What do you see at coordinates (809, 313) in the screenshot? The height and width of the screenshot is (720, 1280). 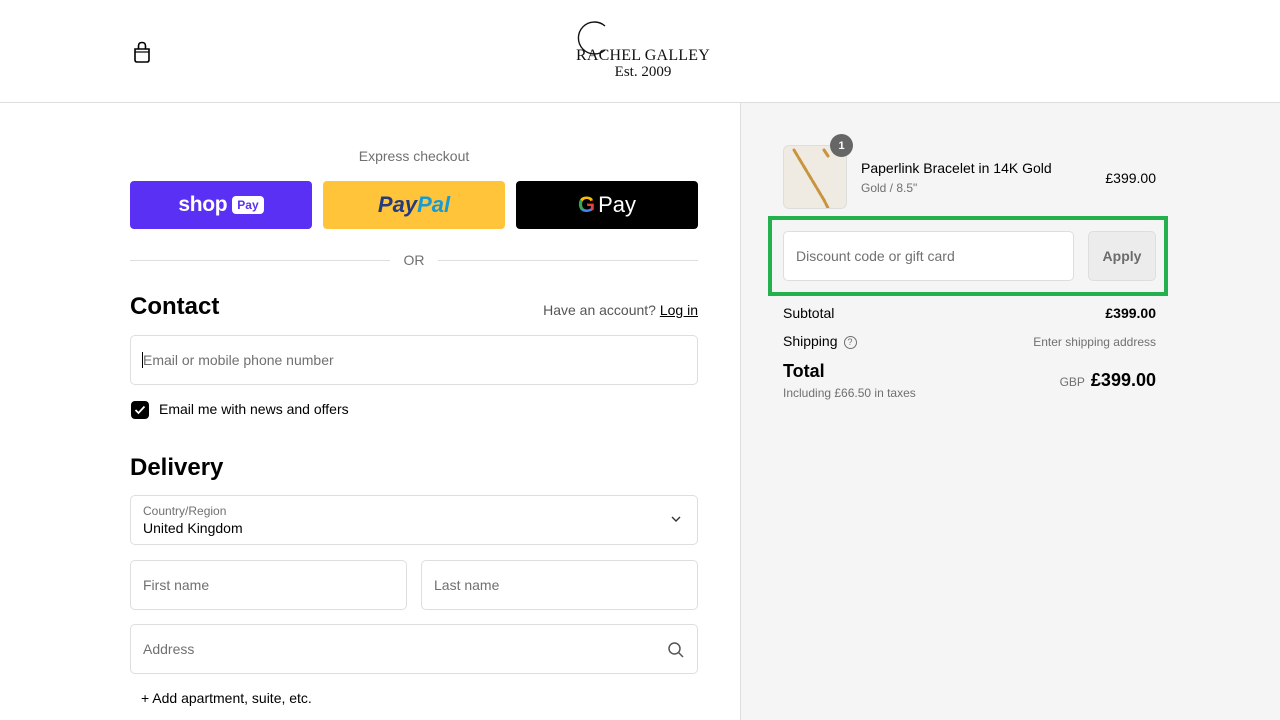 I see `subtotal-label: Subtotal` at bounding box center [809, 313].